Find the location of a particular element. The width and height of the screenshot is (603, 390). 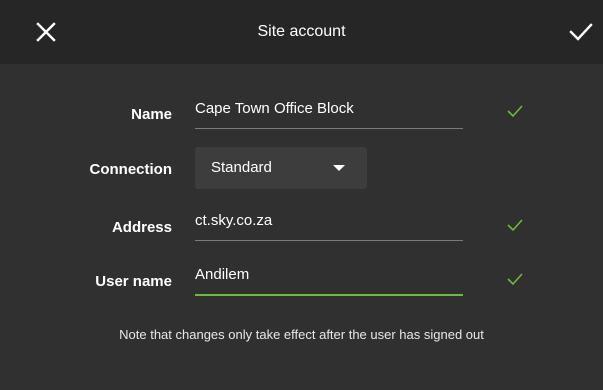

name-valid-check-icon is located at coordinates (515, 111).